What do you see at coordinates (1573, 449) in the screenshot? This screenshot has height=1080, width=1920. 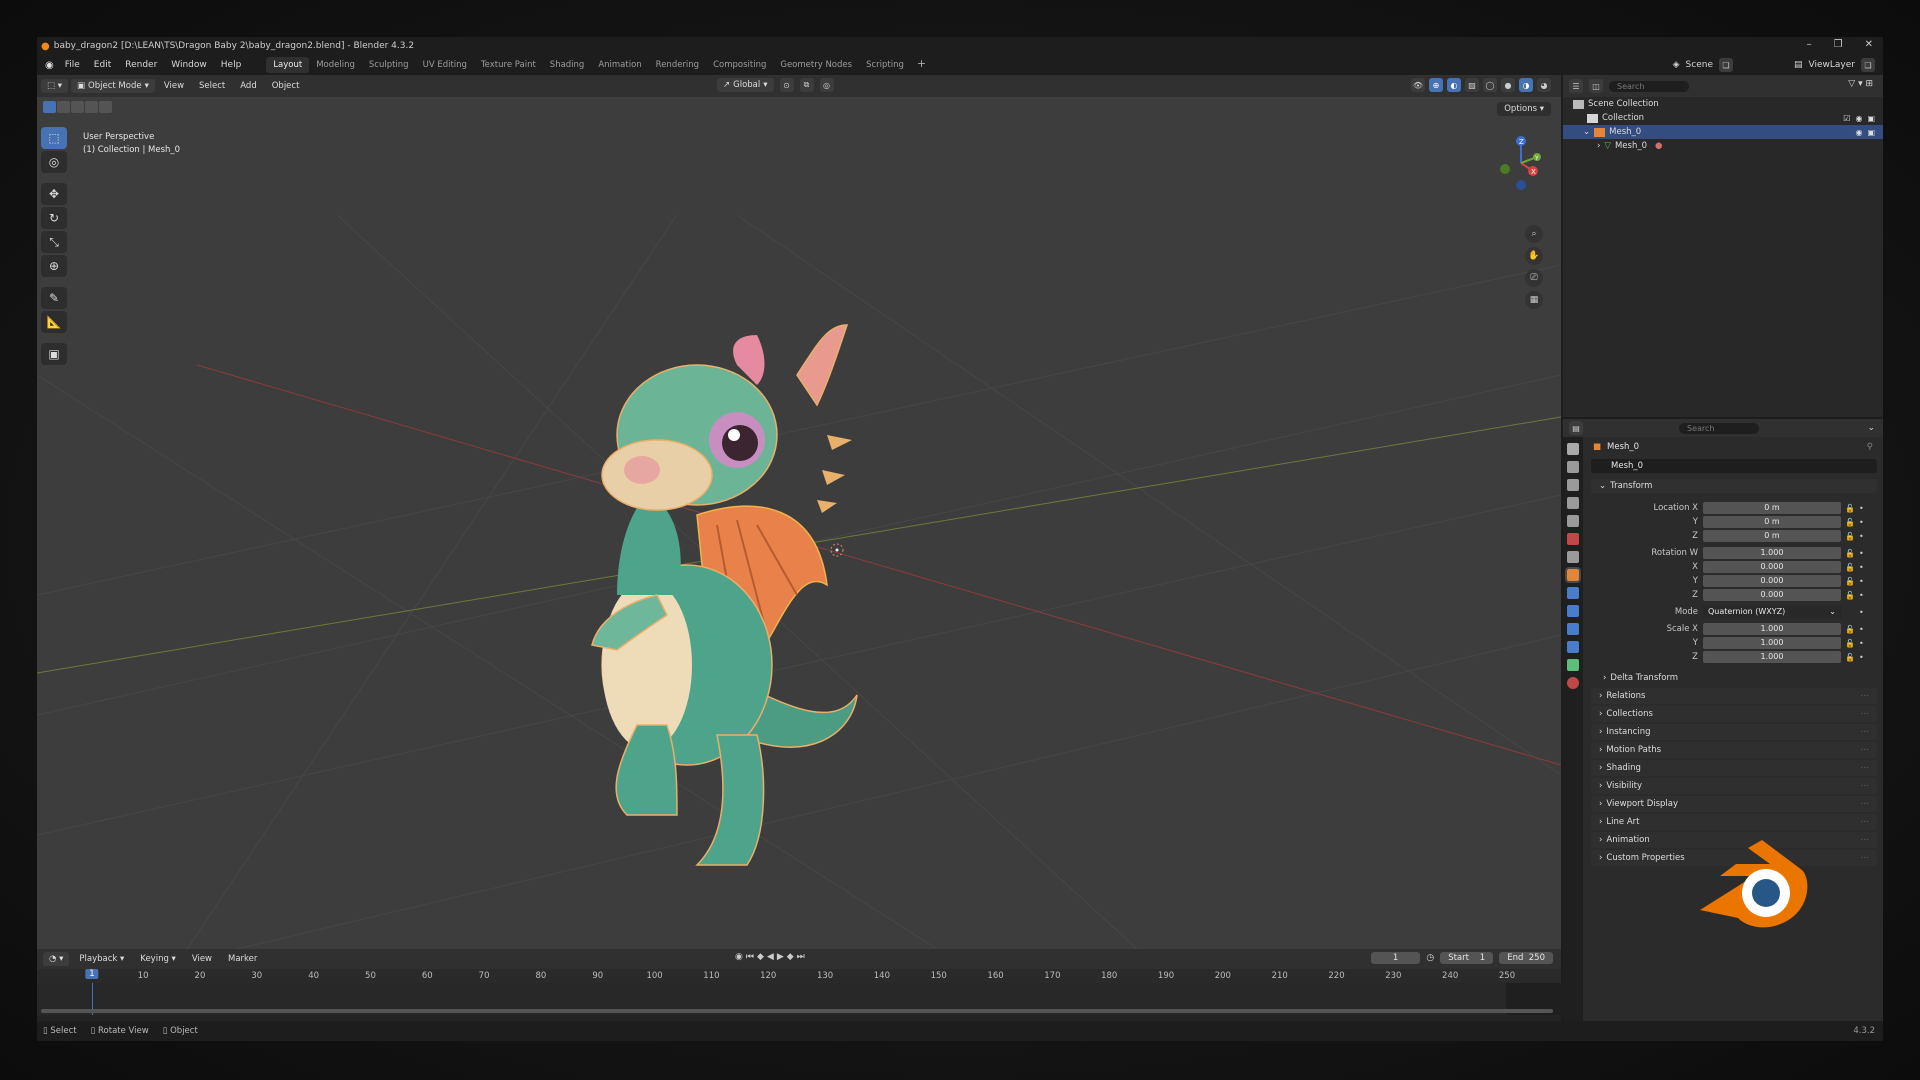 I see `tool-tab-icon` at bounding box center [1573, 449].